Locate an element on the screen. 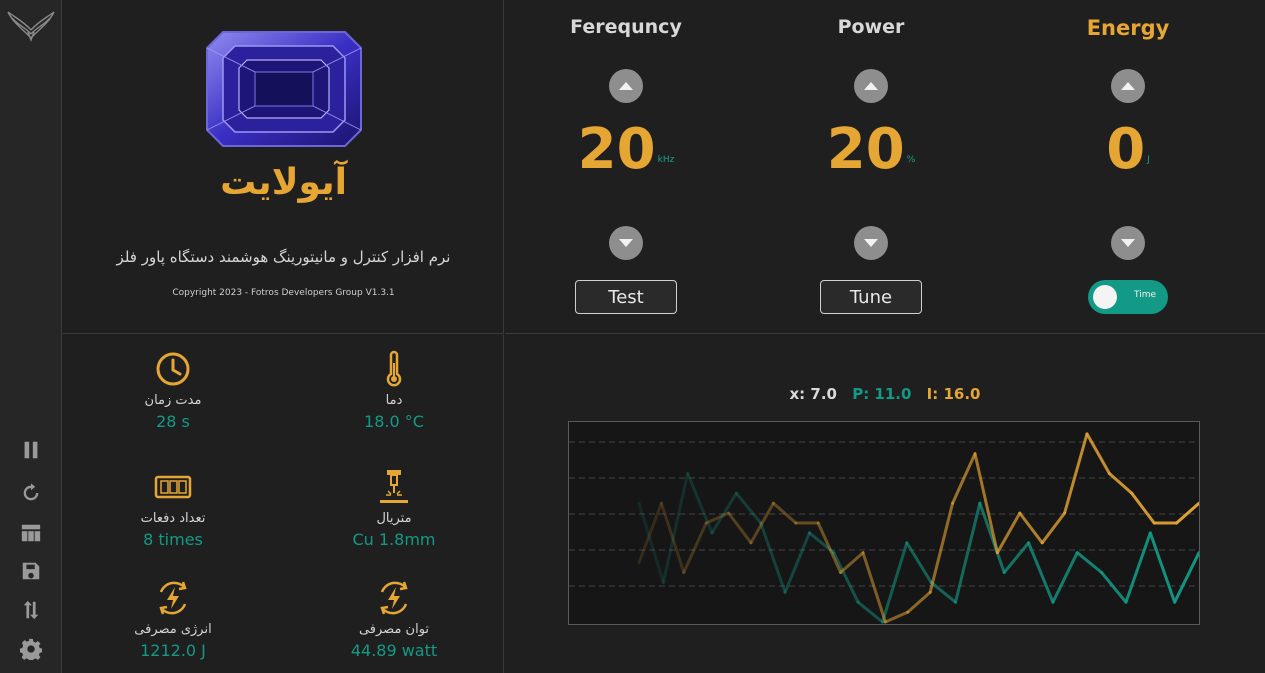 The image size is (1265, 673). app-title: آیولایت is located at coordinates (283, 182).